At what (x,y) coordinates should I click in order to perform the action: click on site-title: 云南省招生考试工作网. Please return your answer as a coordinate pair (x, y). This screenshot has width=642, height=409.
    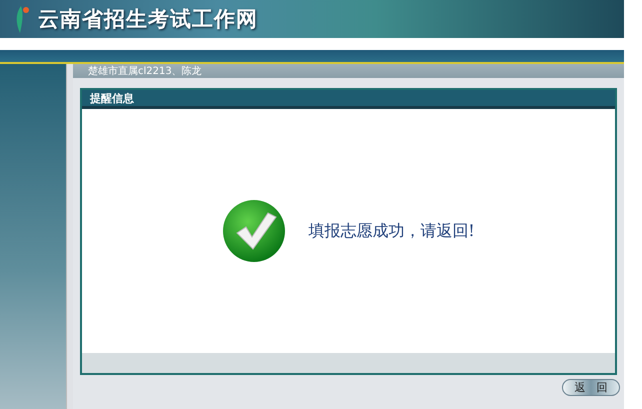
    Looking at the image, I should click on (148, 19).